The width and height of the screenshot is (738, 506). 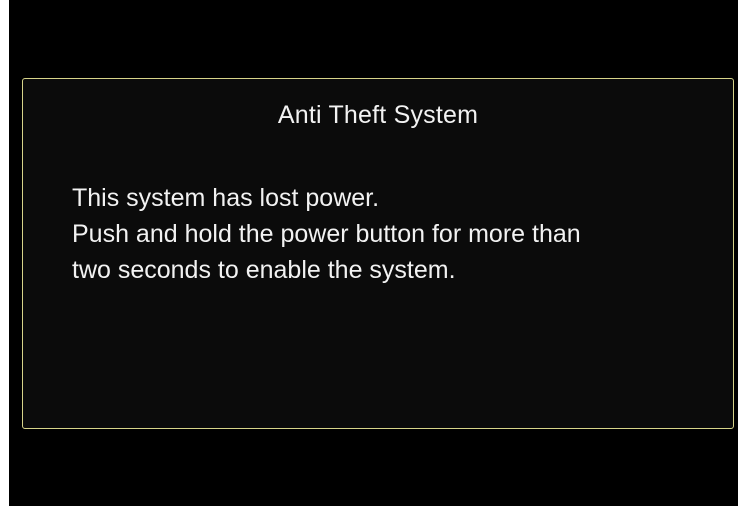 I want to click on message-line-3: two seconds to enable the system., so click(x=264, y=270).